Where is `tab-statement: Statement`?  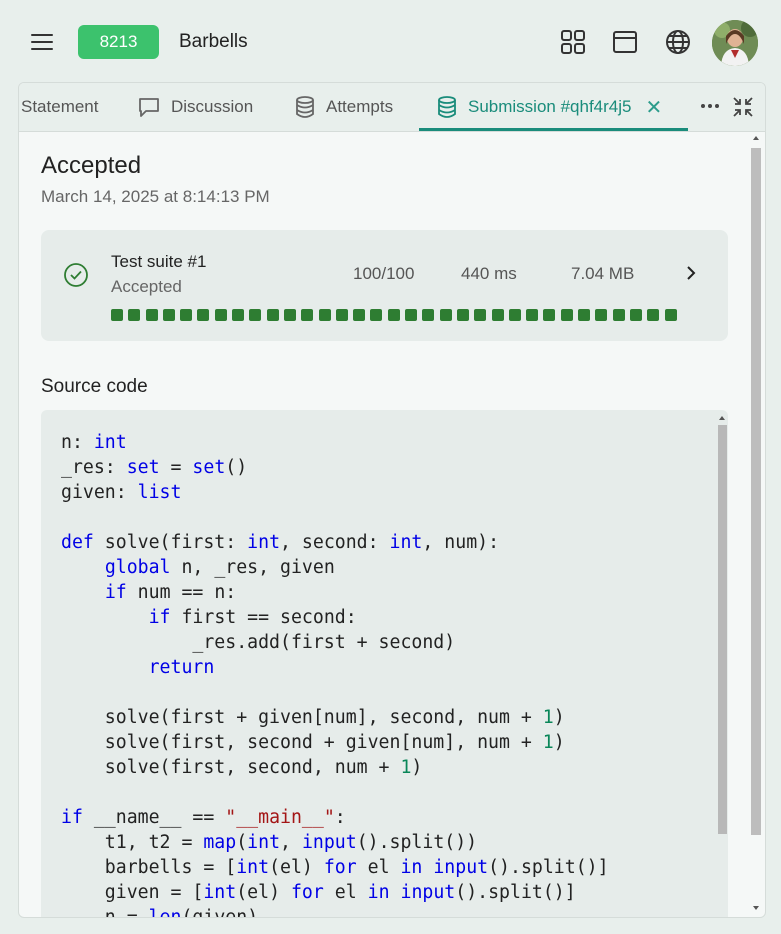 tab-statement: Statement is located at coordinates (60, 107).